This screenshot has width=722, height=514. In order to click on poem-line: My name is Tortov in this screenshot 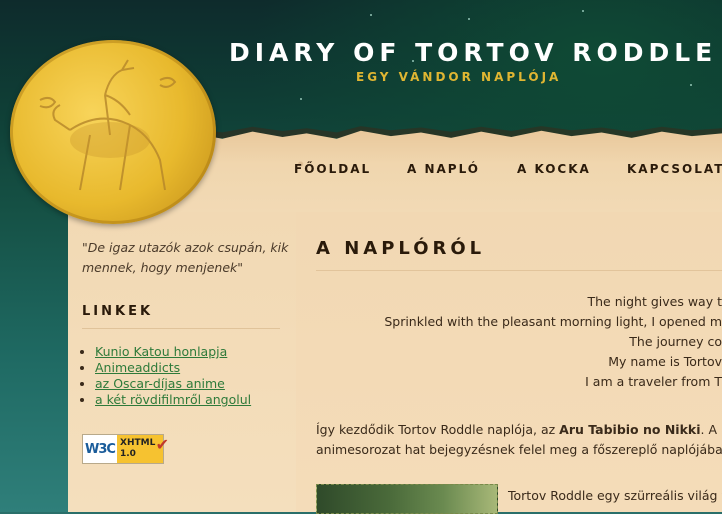, I will do `click(553, 362)`.